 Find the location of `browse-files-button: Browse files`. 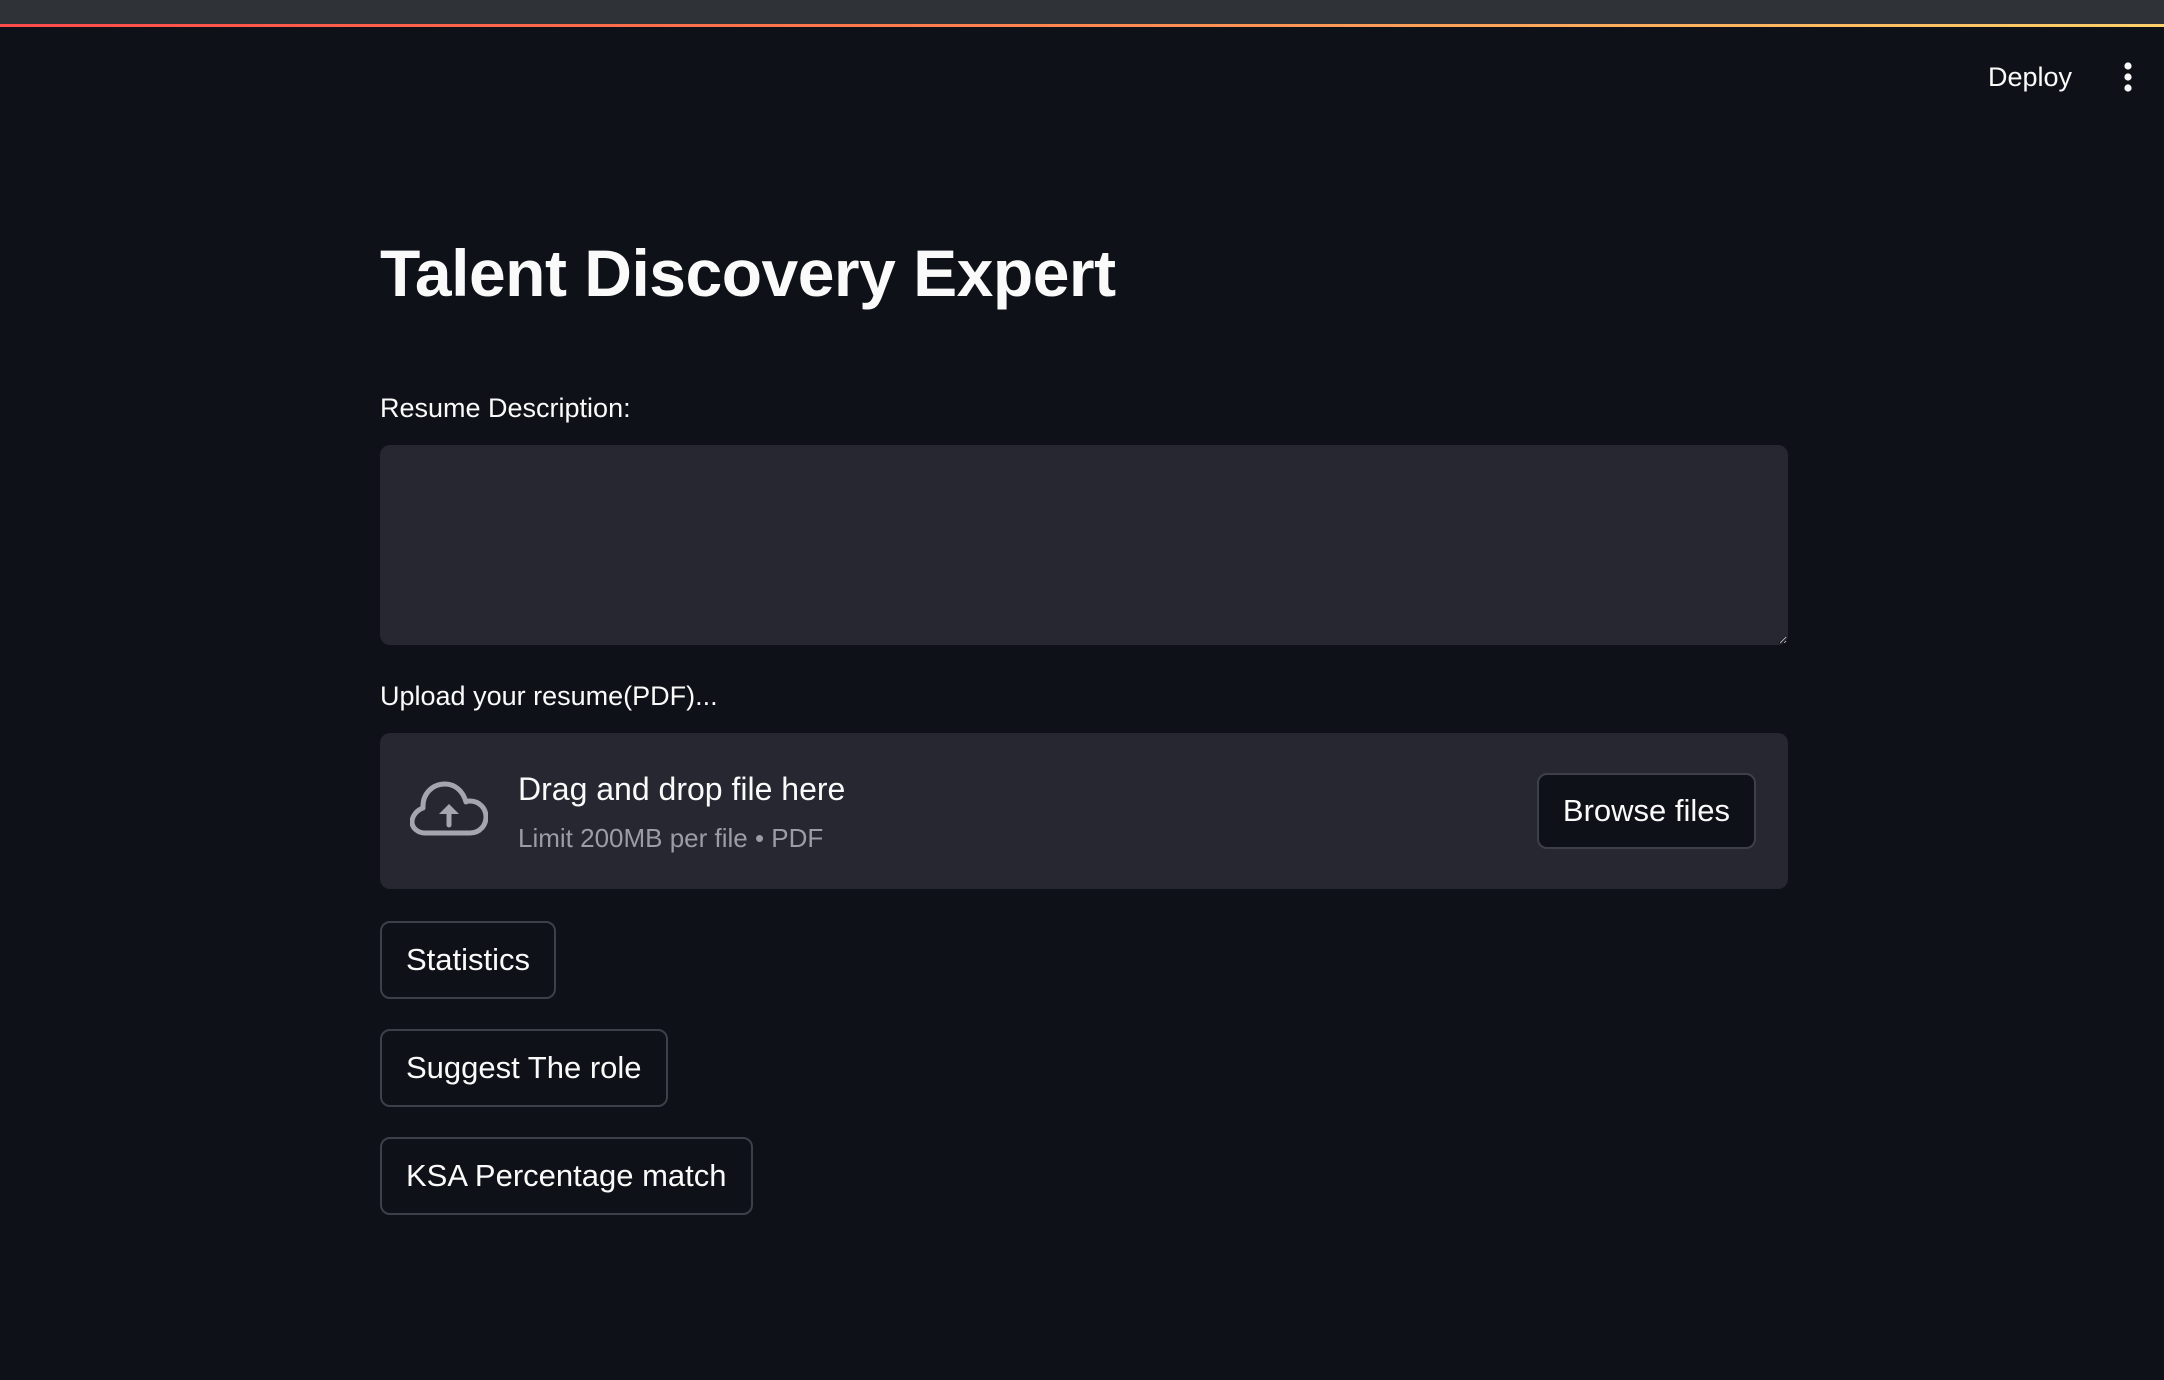

browse-files-button: Browse files is located at coordinates (1646, 811).